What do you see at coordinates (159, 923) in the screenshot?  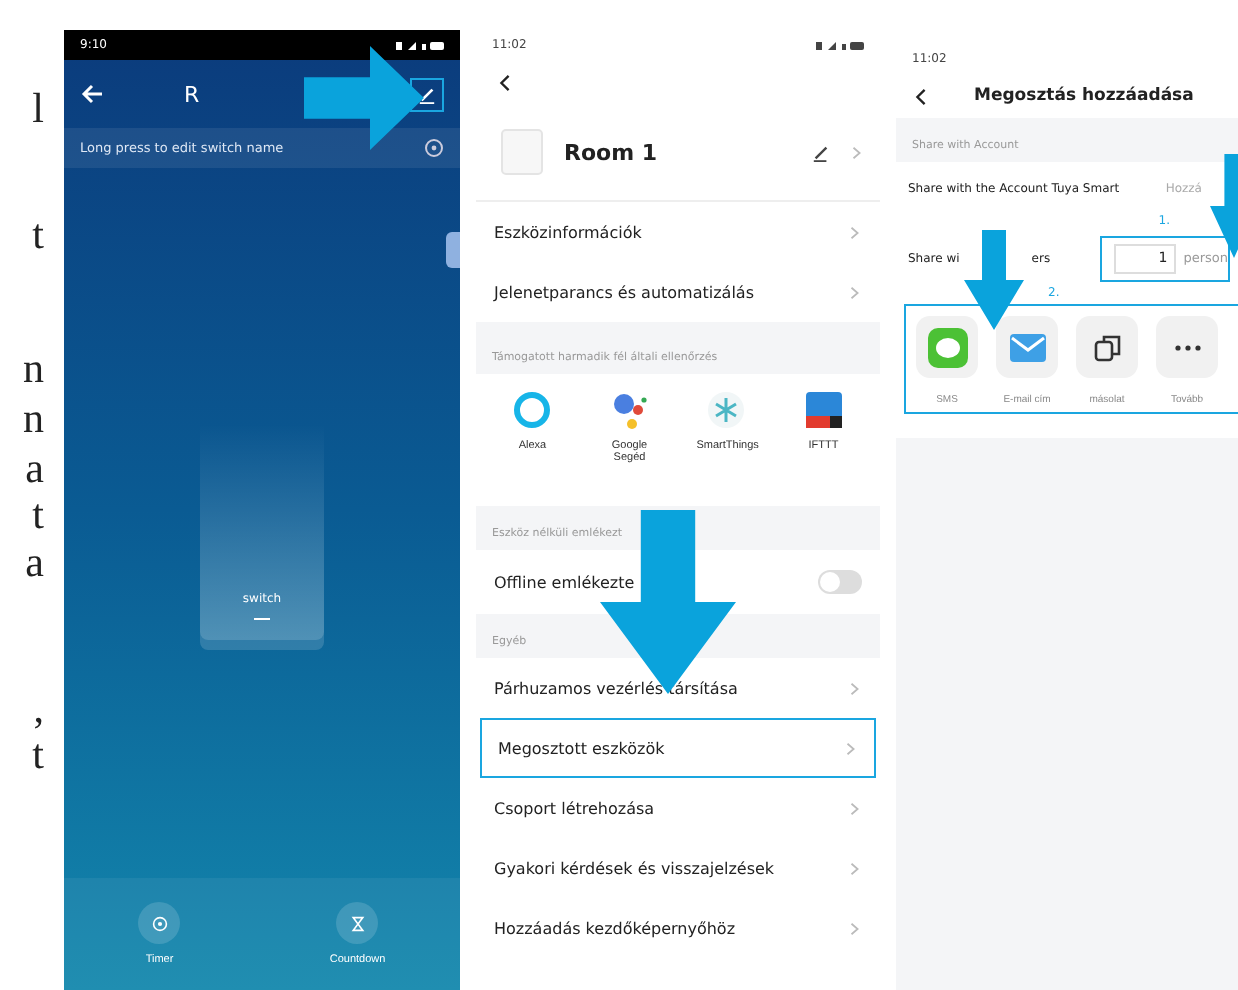 I see `clock-icon` at bounding box center [159, 923].